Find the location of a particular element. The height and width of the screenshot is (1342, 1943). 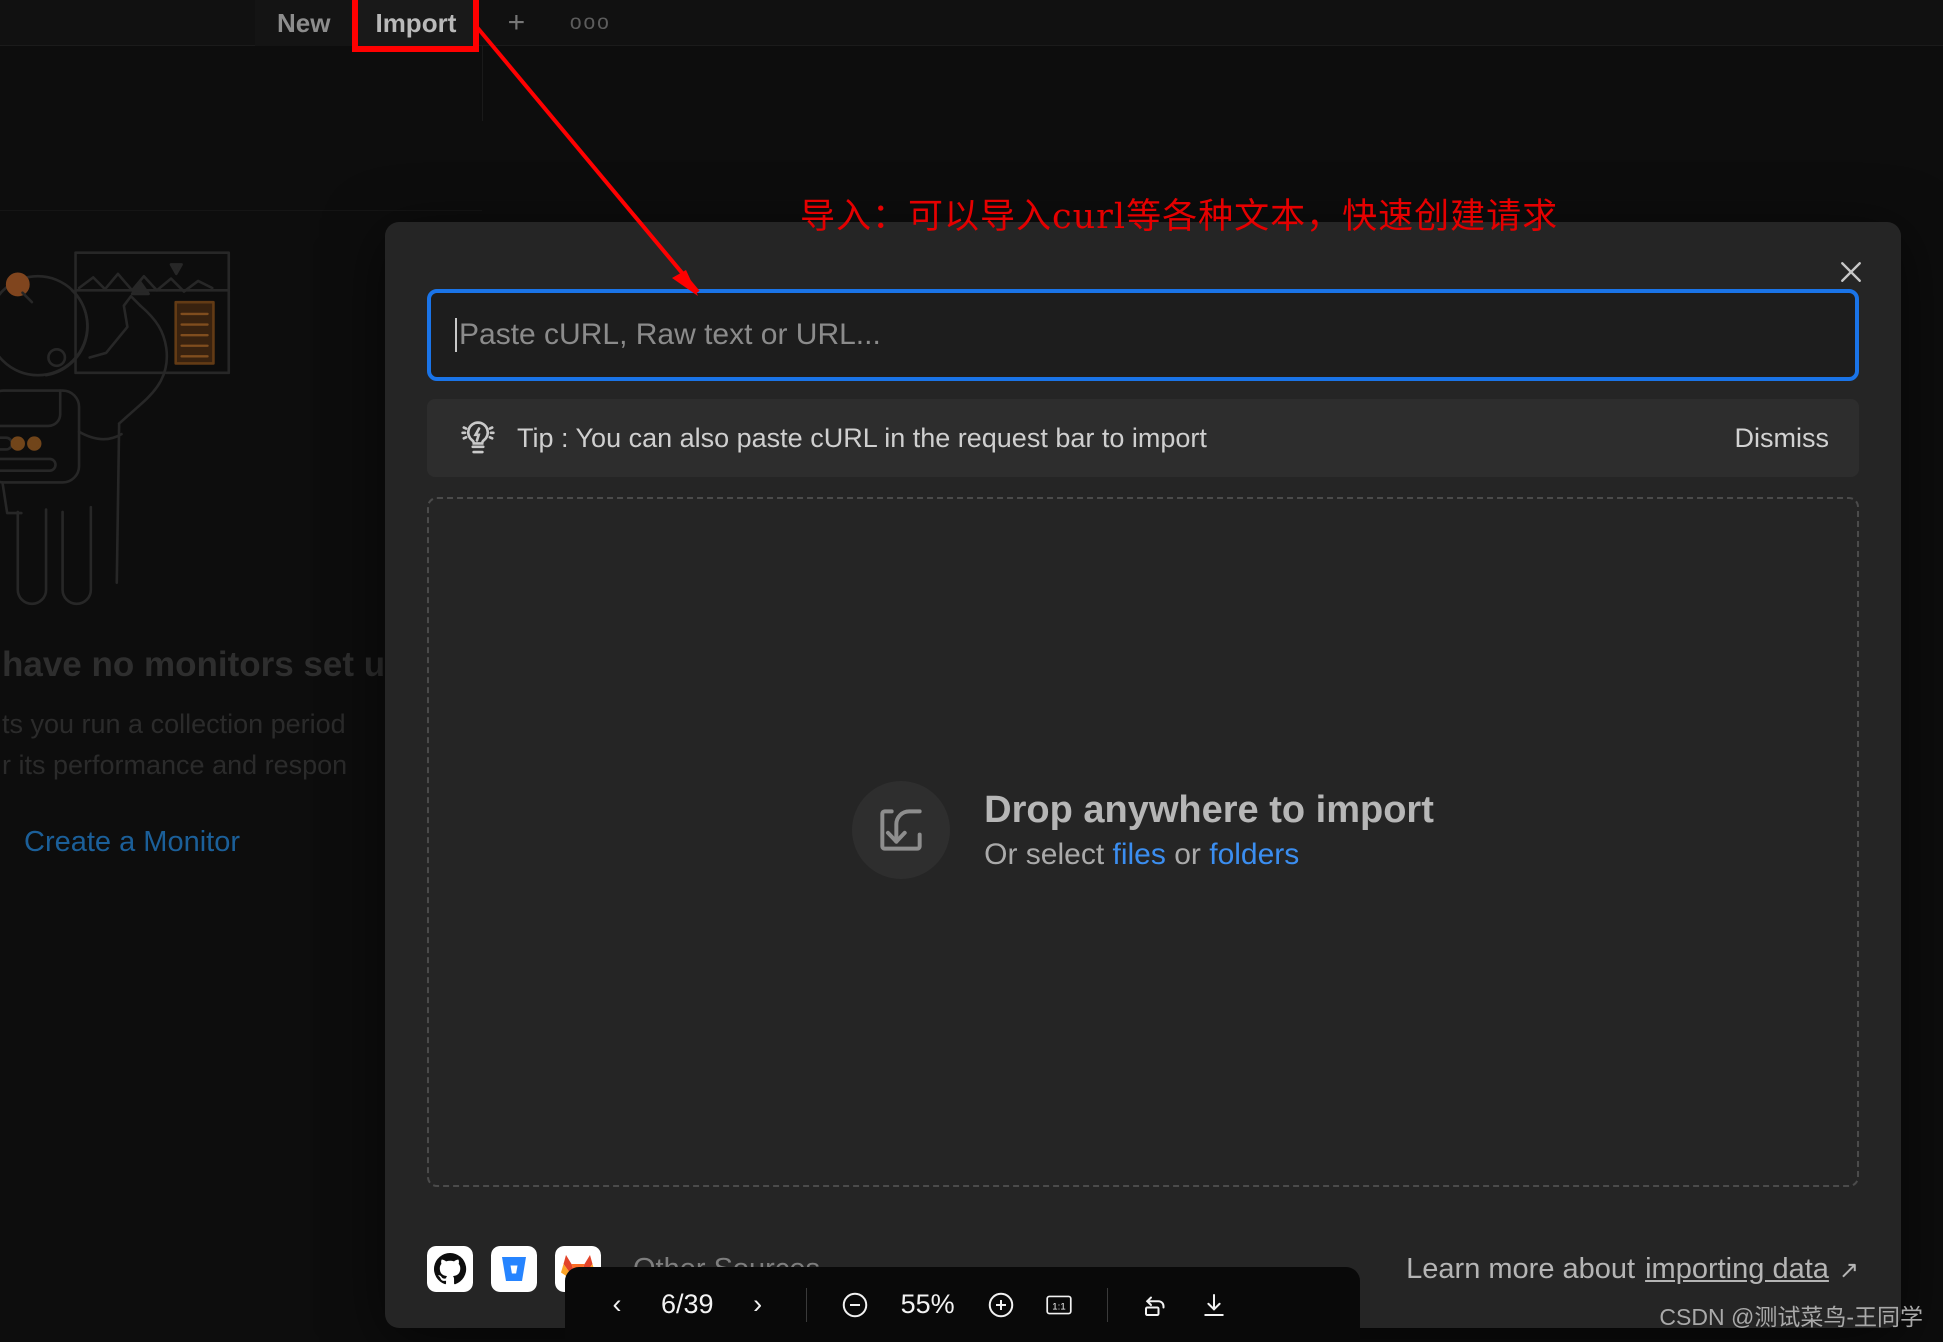

bitbucket-icon is located at coordinates (514, 1269).